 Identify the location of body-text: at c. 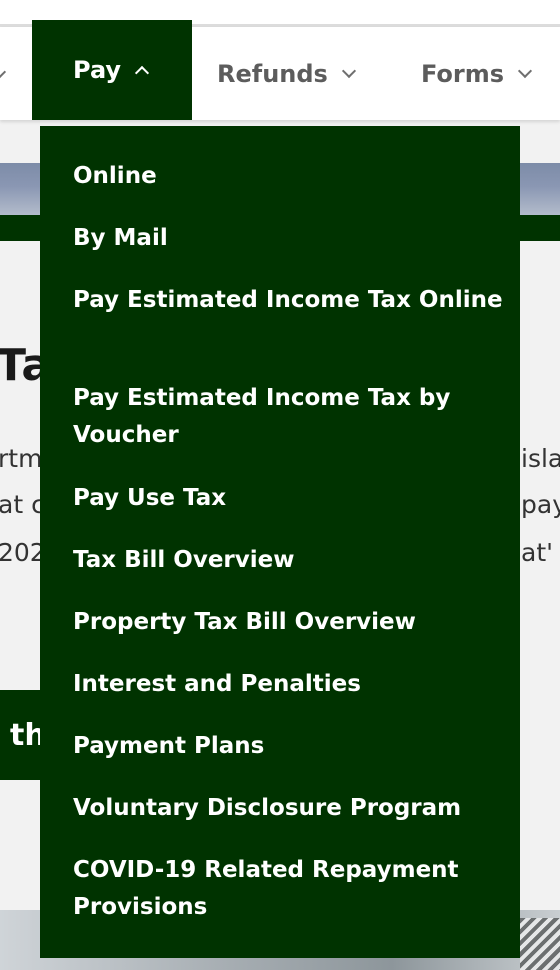
(22, 504).